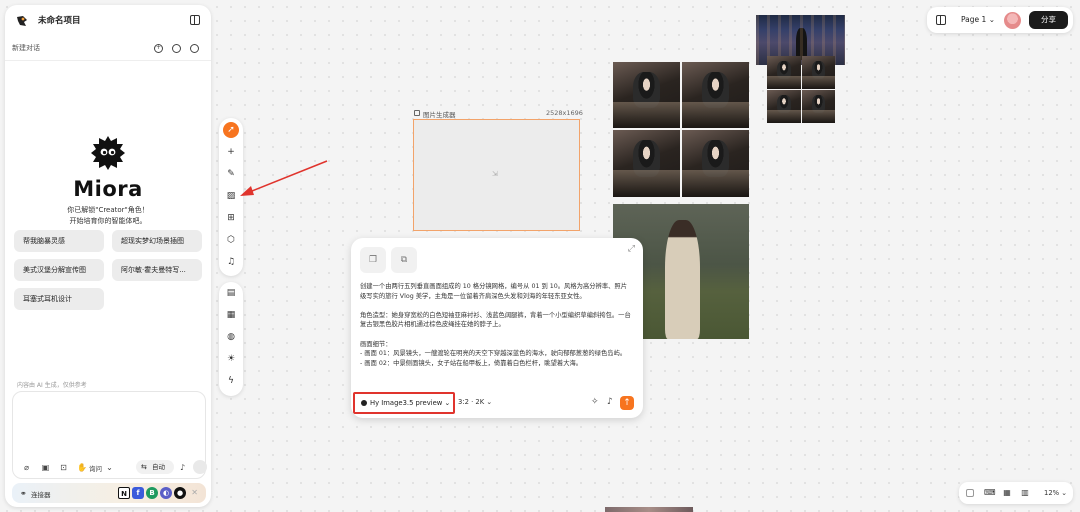 Image resolution: width=1080 pixels, height=512 pixels. What do you see at coordinates (108, 48) in the screenshot?
I see `conversation-bar: 新建对话 +` at bounding box center [108, 48].